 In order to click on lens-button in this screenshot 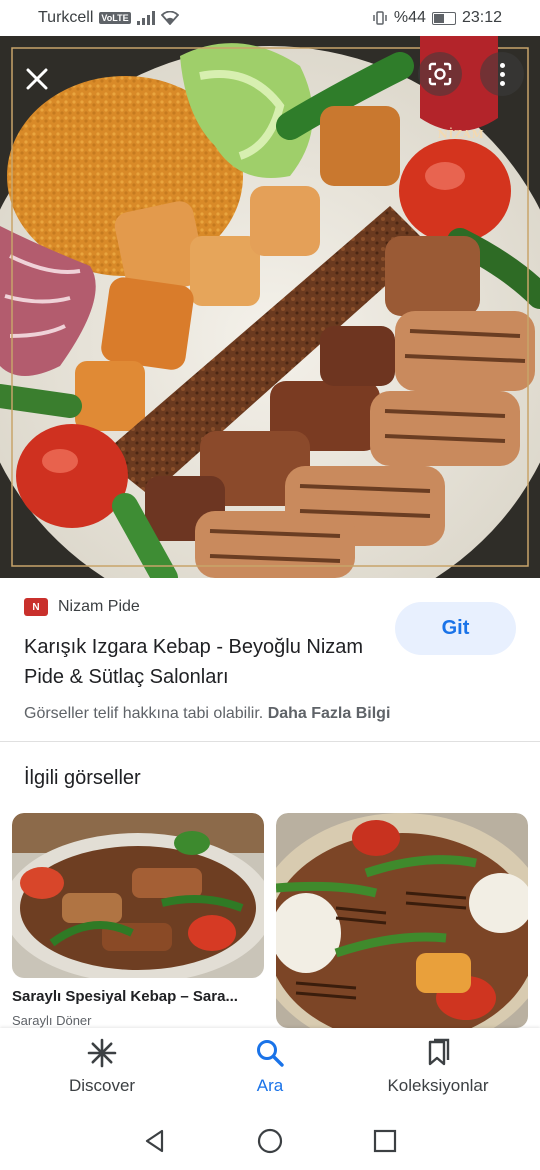, I will do `click(440, 74)`.